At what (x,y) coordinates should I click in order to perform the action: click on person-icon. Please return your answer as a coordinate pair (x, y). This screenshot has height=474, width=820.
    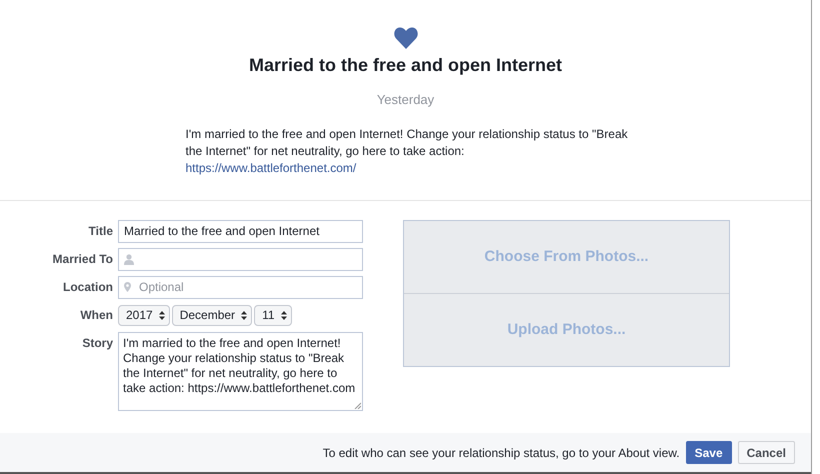
    Looking at the image, I should click on (129, 259).